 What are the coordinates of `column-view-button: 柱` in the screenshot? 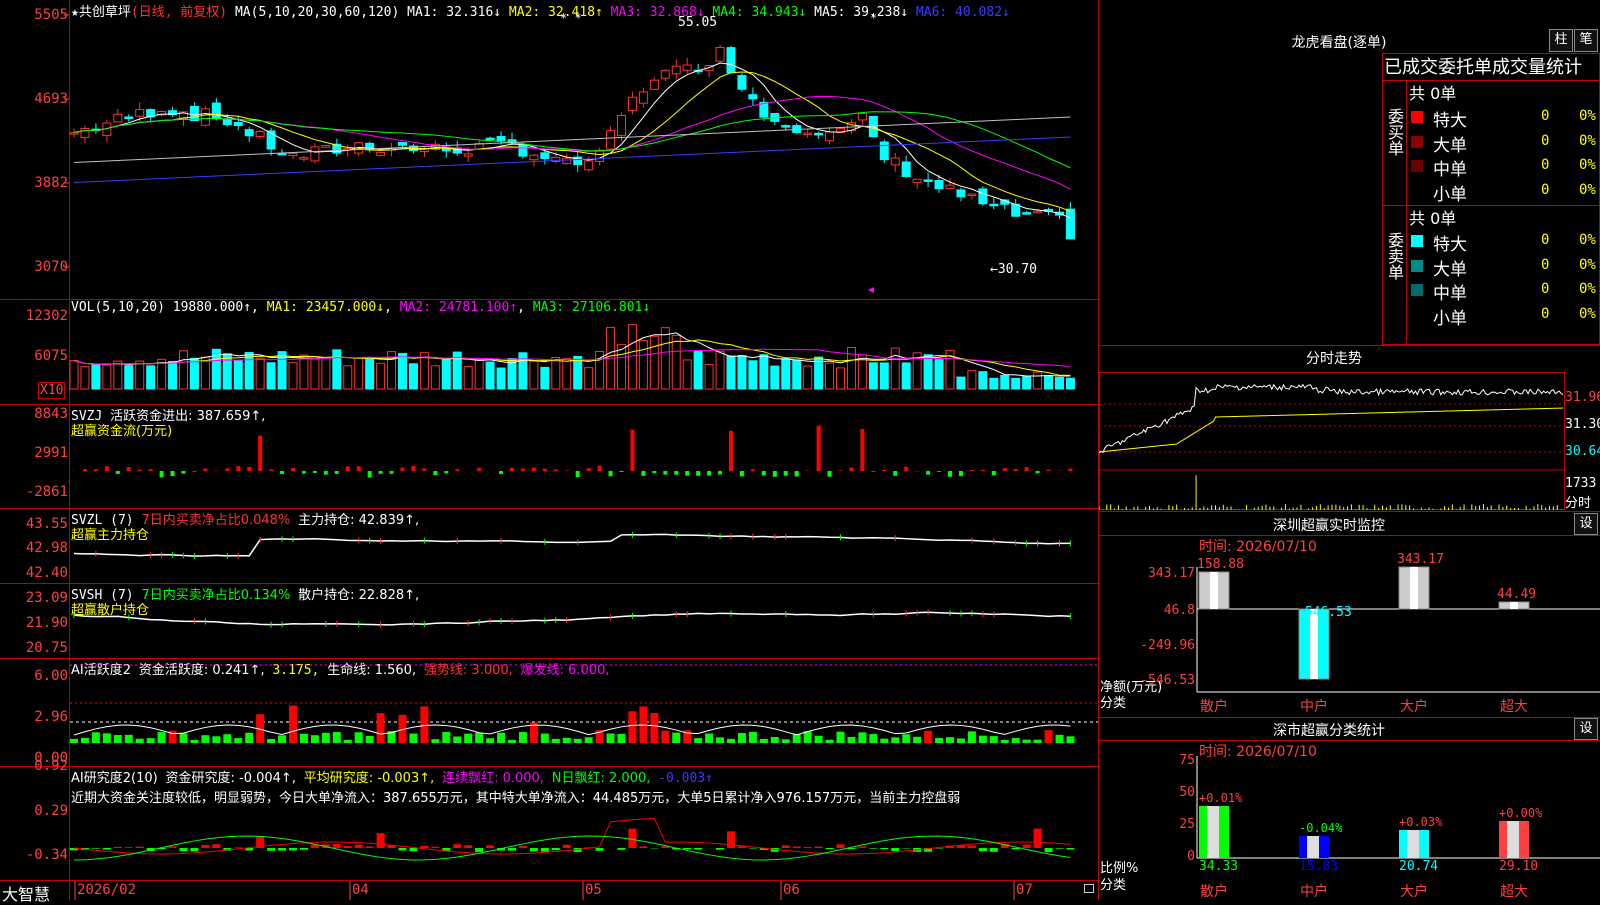 It's located at (1561, 40).